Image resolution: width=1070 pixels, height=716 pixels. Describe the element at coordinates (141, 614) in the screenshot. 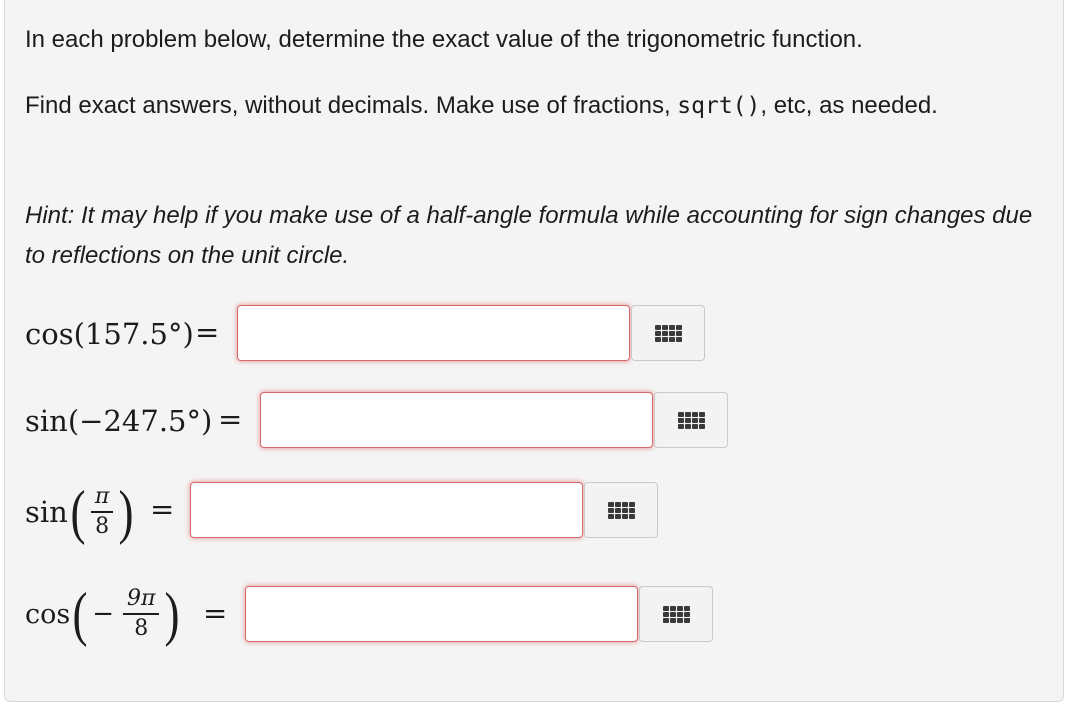

I see `fraction: 9π 8` at that location.